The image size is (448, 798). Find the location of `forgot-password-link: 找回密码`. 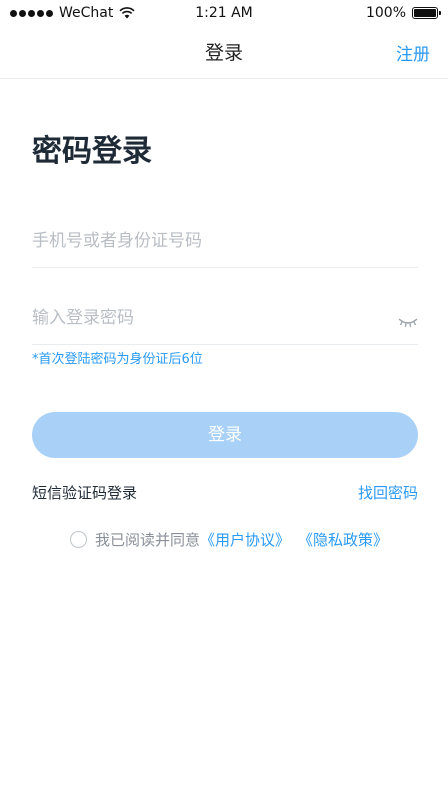

forgot-password-link: 找回密码 is located at coordinates (388, 492).